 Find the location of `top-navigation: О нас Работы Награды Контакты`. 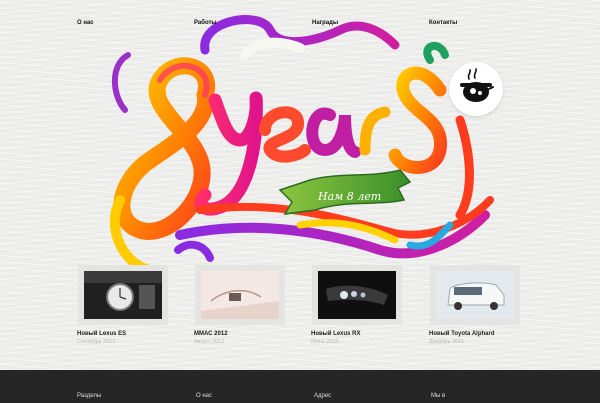

top-navigation: О нас Работы Награды Контакты is located at coordinates (300, 27).